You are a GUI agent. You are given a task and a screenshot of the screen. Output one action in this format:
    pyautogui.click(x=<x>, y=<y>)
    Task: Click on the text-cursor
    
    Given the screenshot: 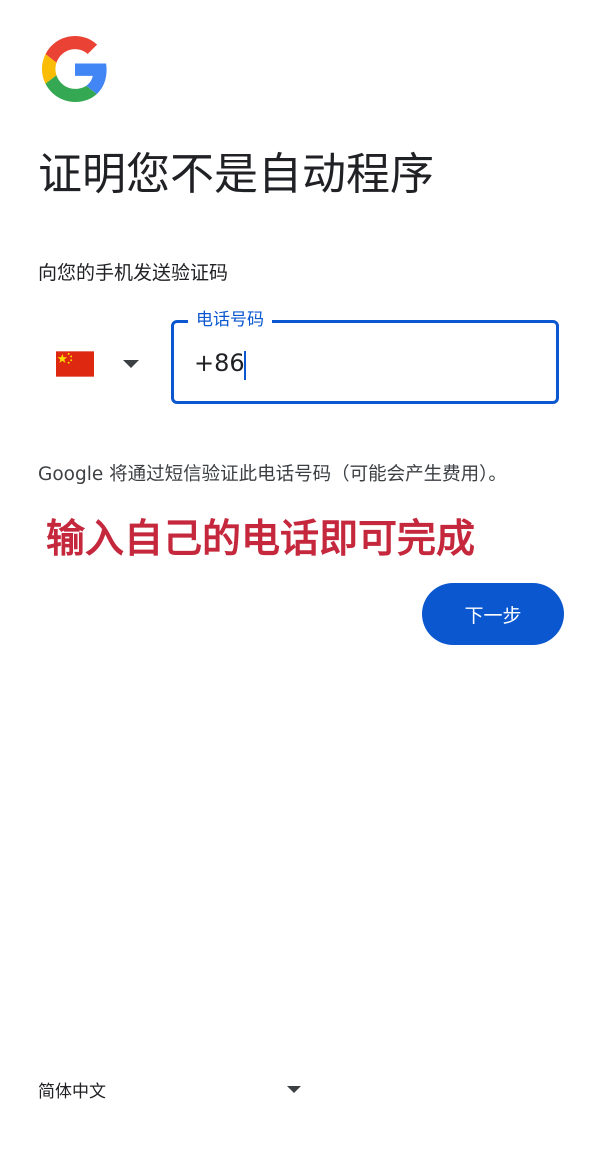 What is the action you would take?
    pyautogui.click(x=245, y=365)
    